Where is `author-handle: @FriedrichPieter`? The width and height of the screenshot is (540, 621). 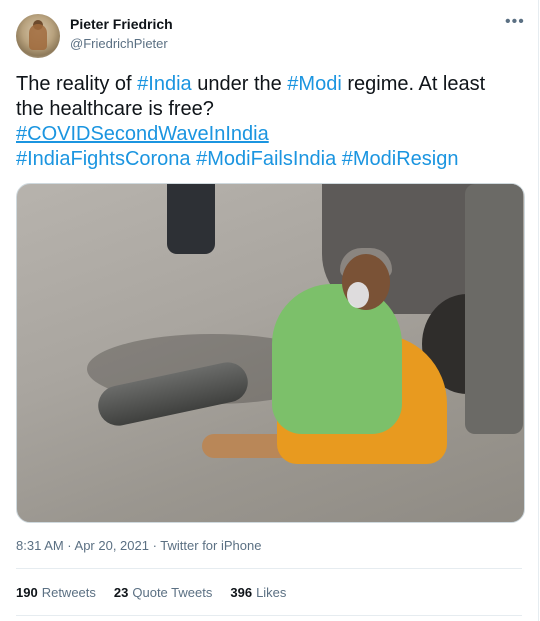
author-handle: @FriedrichPieter is located at coordinates (119, 43).